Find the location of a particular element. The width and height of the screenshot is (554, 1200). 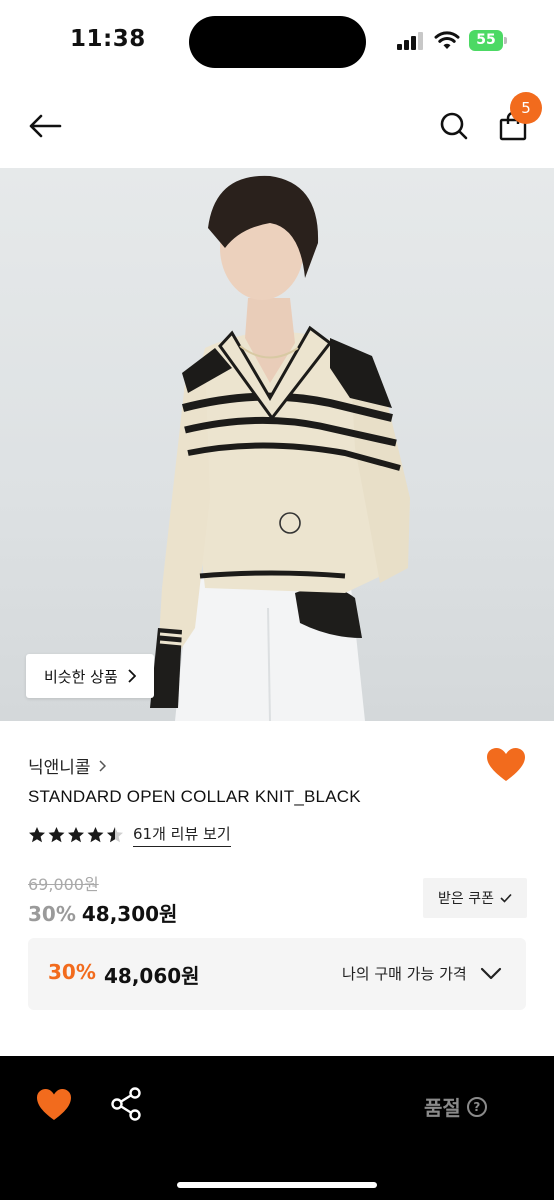

search-icon is located at coordinates (454, 126).